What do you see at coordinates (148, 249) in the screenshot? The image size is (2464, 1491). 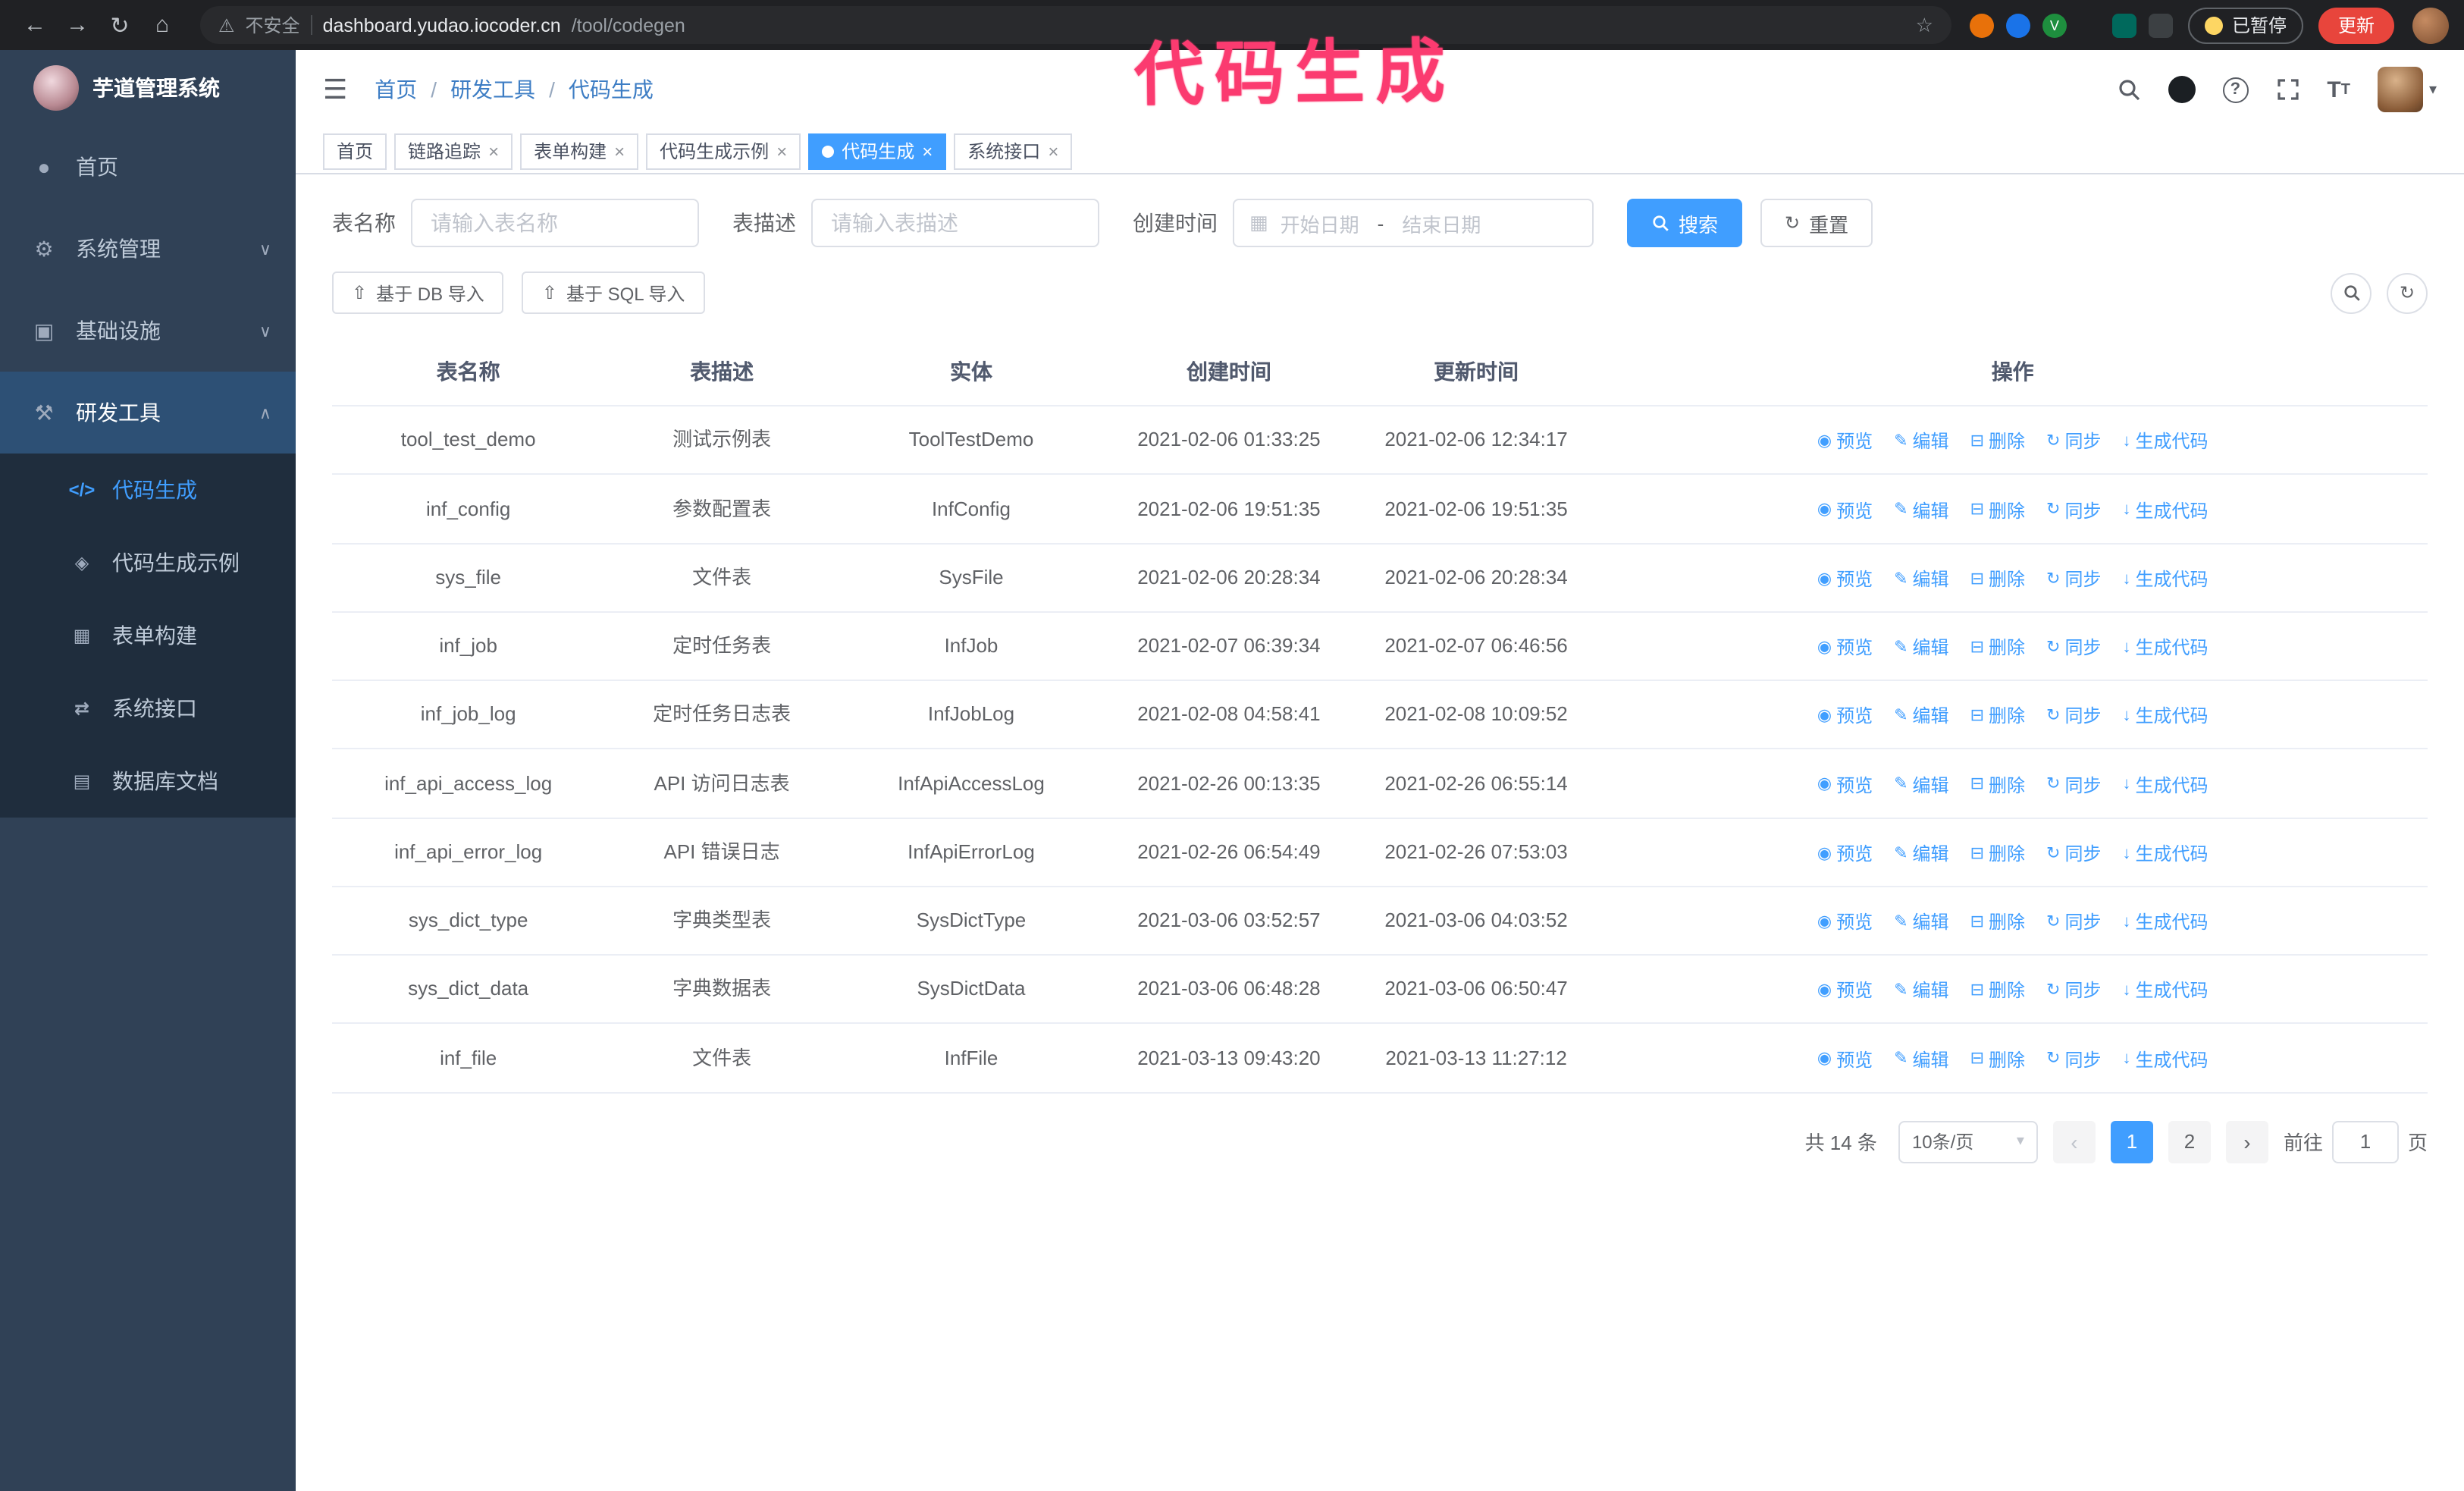 I see `sidebar-item-system: ⚙ 系统管理 ∨` at bounding box center [148, 249].